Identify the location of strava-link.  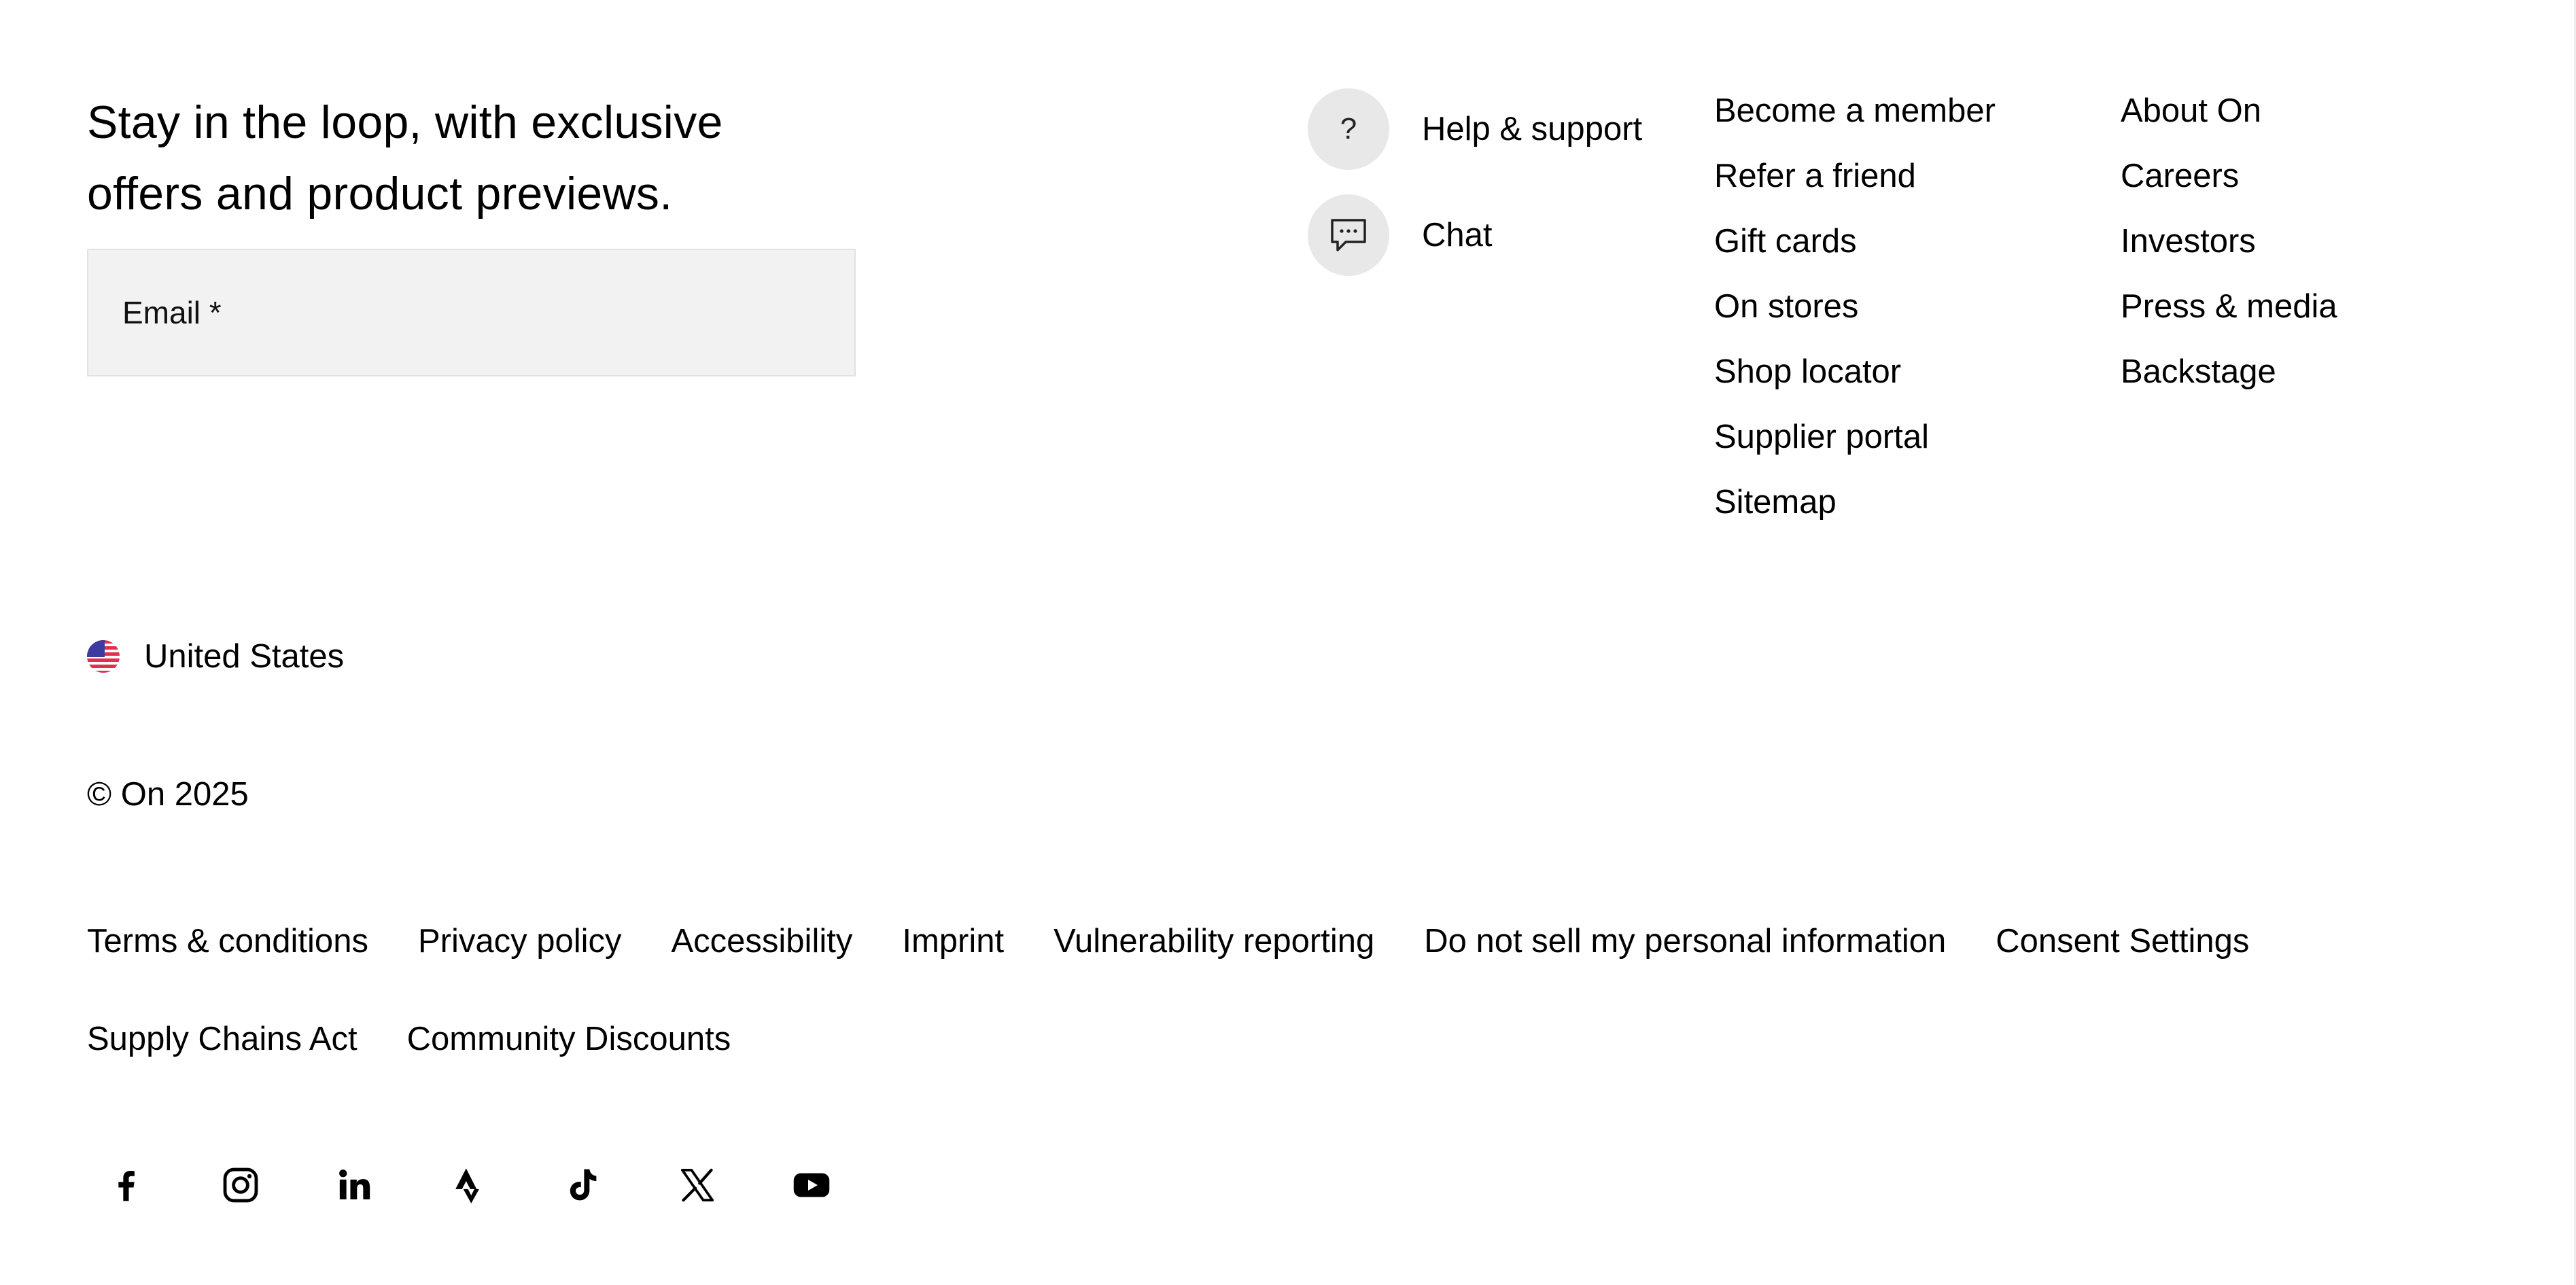
(487, 1185).